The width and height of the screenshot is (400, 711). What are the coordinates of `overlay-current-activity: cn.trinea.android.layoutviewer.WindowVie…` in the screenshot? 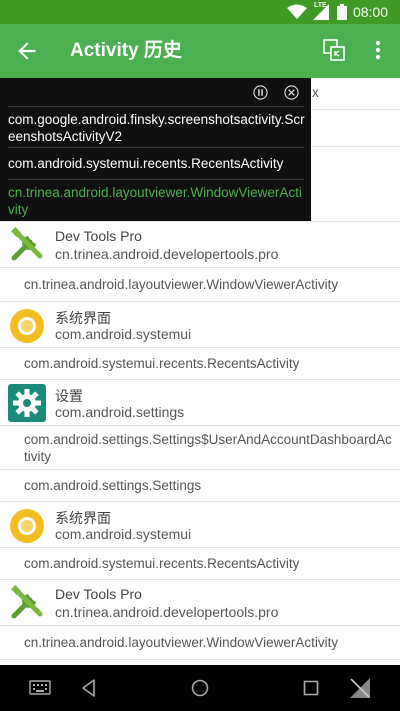 It's located at (155, 201).